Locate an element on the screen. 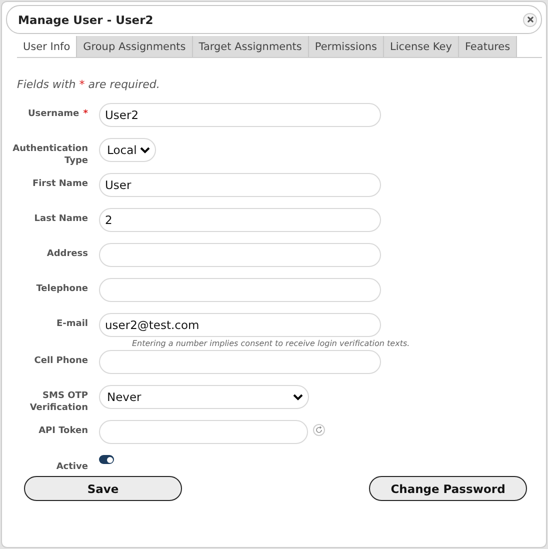 This screenshot has width=548, height=549. hint-text: Entering a number implies consent to receive login verification texts. is located at coordinates (271, 343).